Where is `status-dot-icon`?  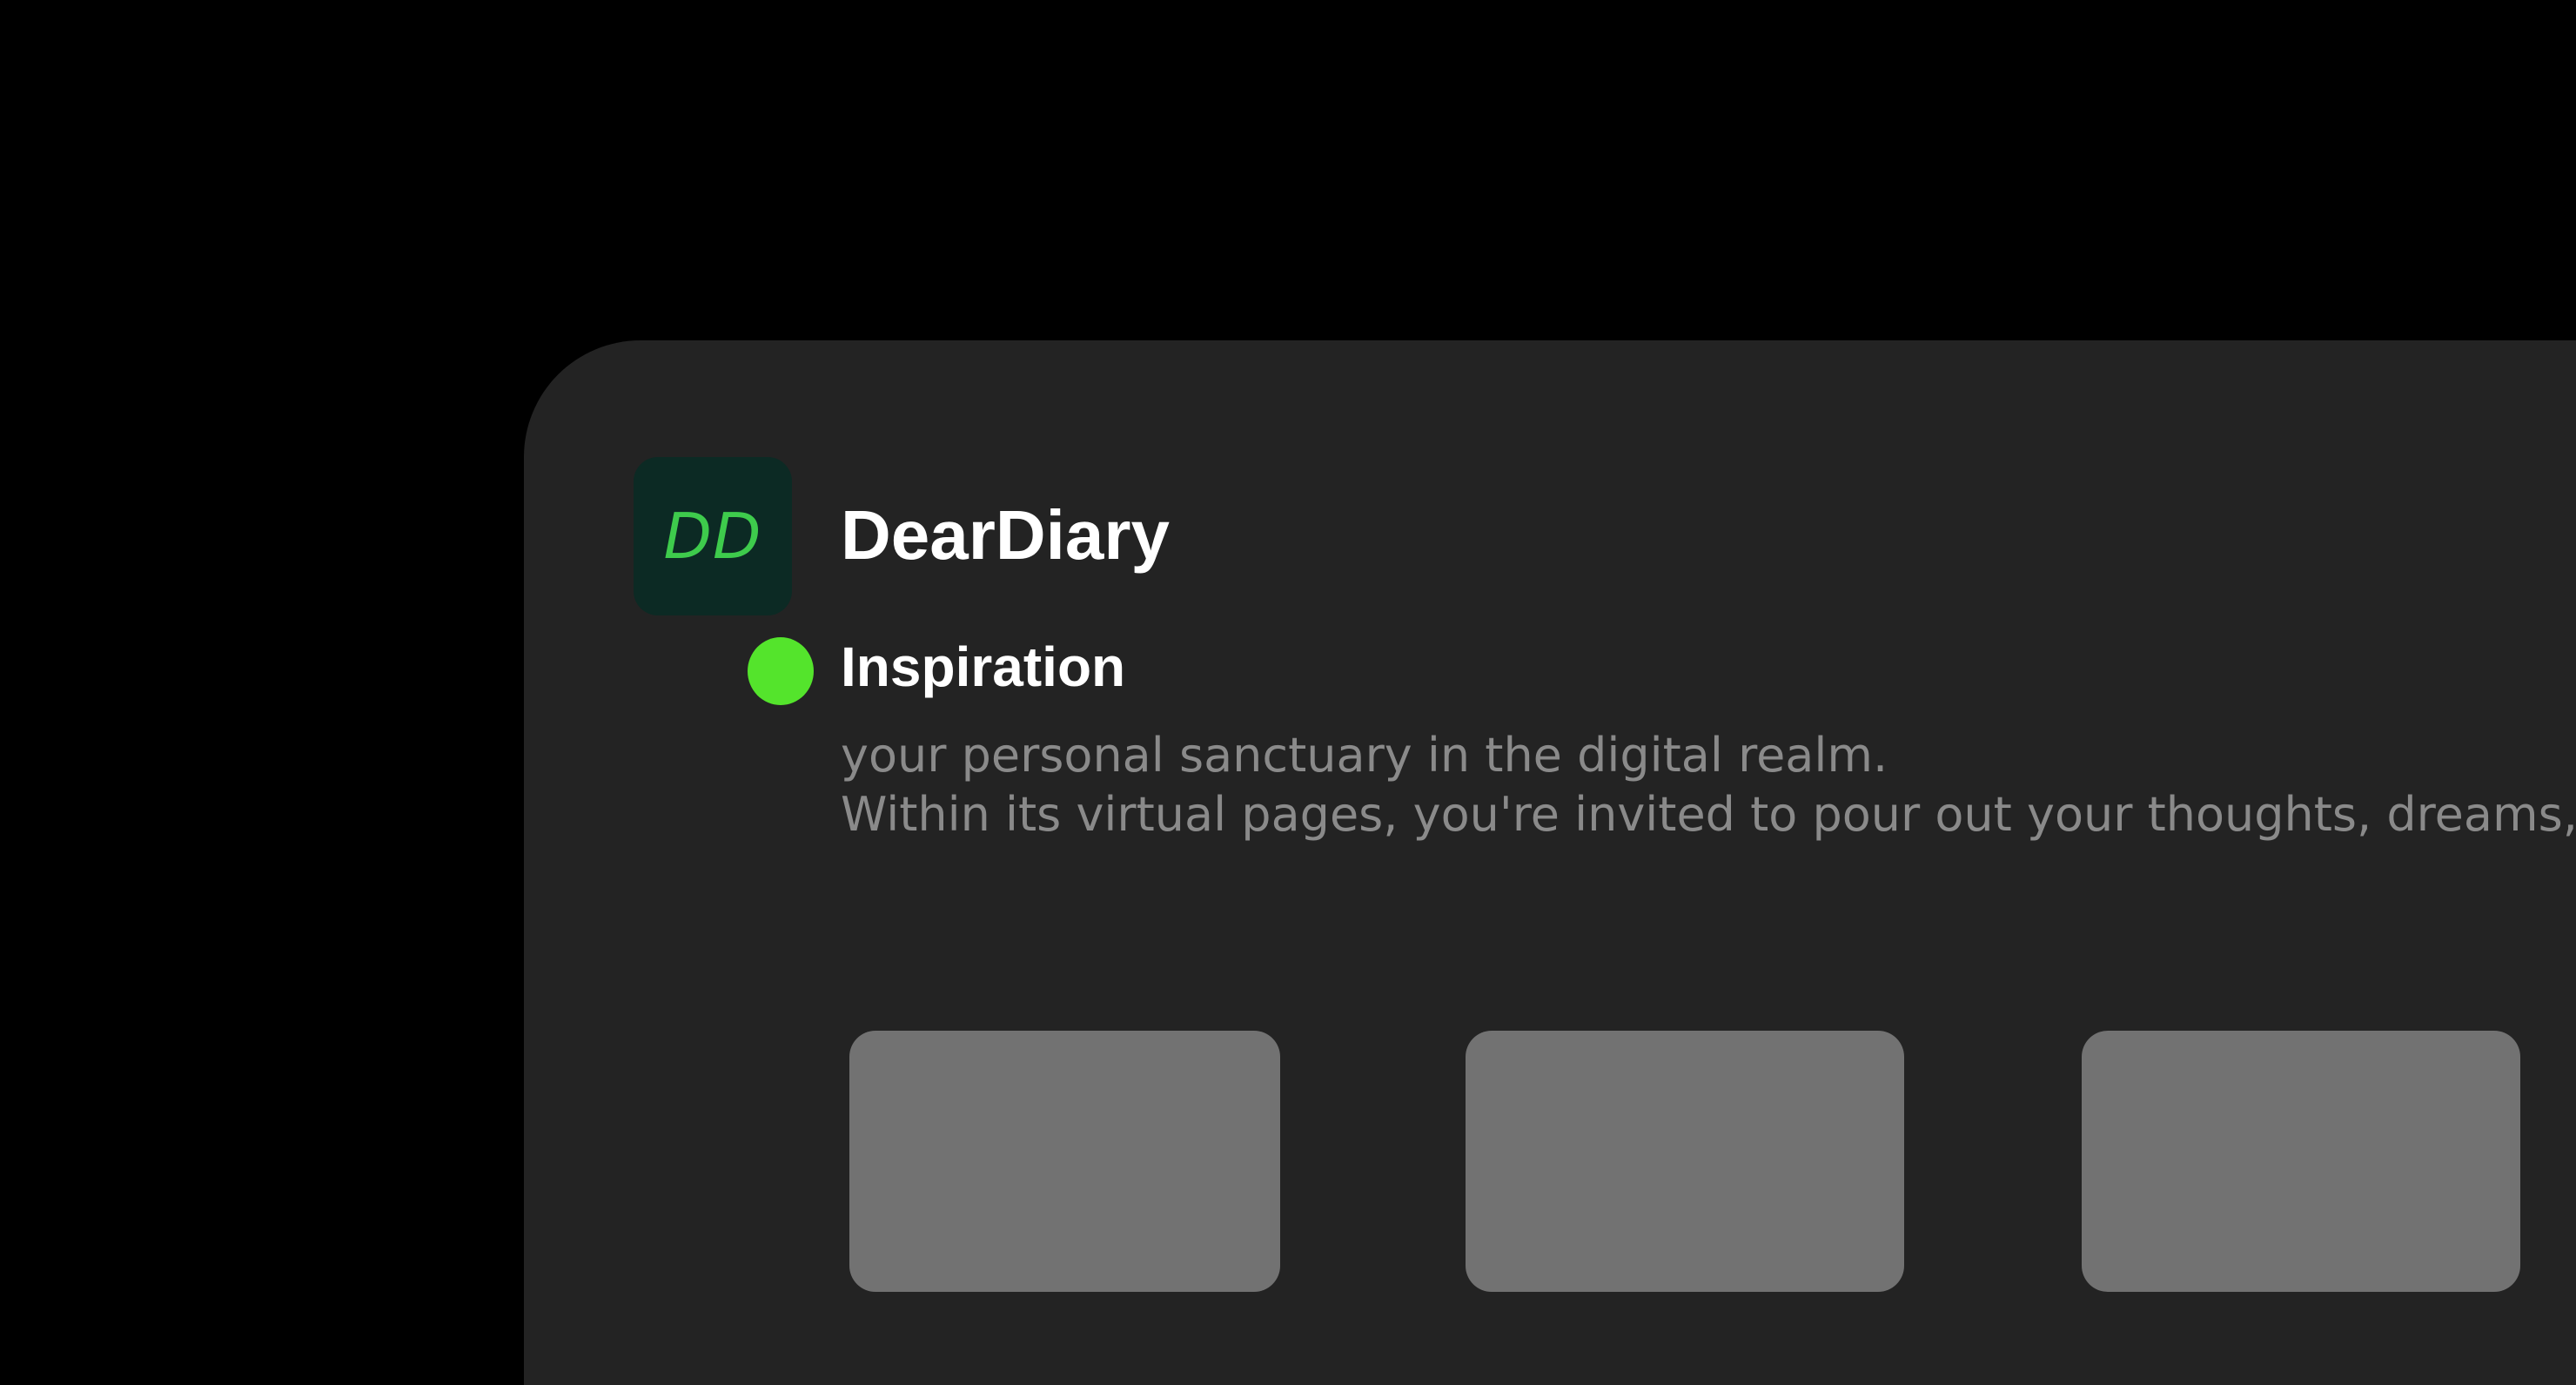
status-dot-icon is located at coordinates (781, 671).